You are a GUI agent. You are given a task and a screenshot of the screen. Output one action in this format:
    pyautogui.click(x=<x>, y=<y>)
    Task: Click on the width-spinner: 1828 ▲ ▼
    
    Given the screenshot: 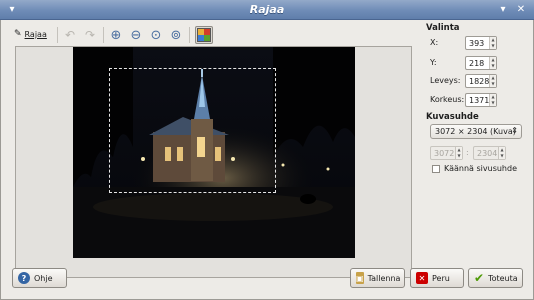 What is the action you would take?
    pyautogui.click(x=481, y=81)
    